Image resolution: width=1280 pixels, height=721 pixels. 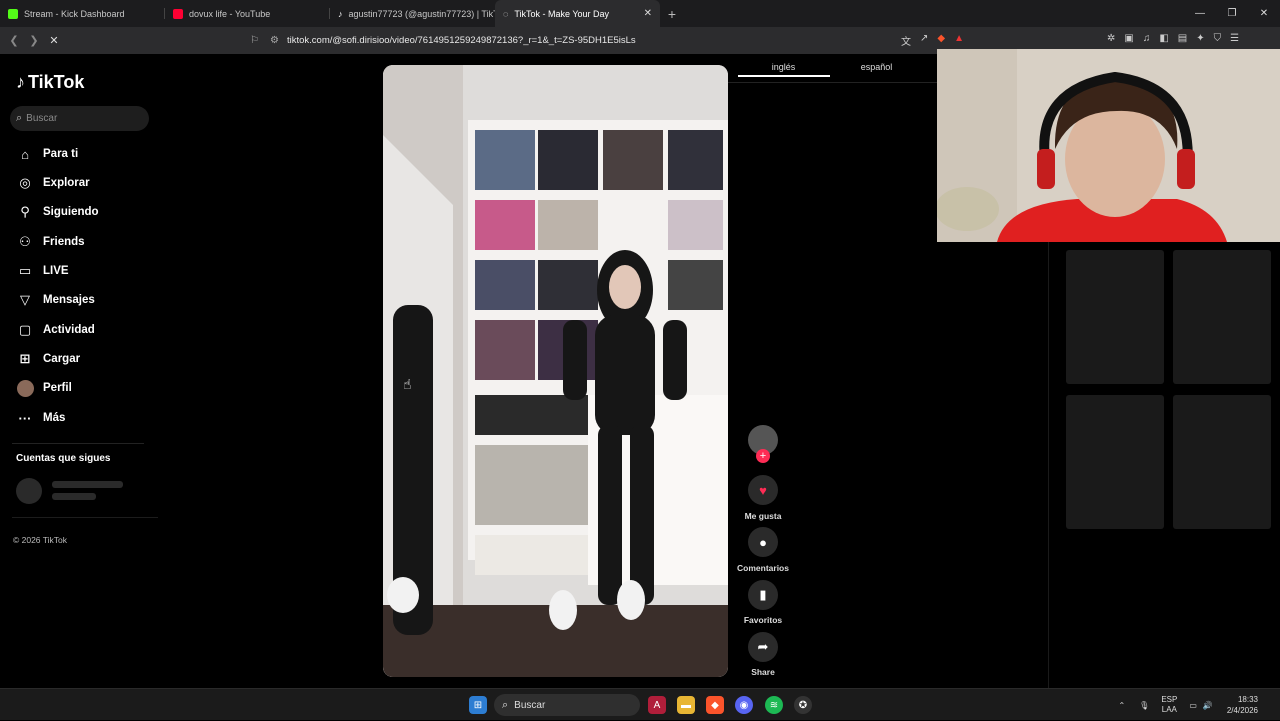 What do you see at coordinates (924, 40) in the screenshot?
I see `share-icon: ↗` at bounding box center [924, 40].